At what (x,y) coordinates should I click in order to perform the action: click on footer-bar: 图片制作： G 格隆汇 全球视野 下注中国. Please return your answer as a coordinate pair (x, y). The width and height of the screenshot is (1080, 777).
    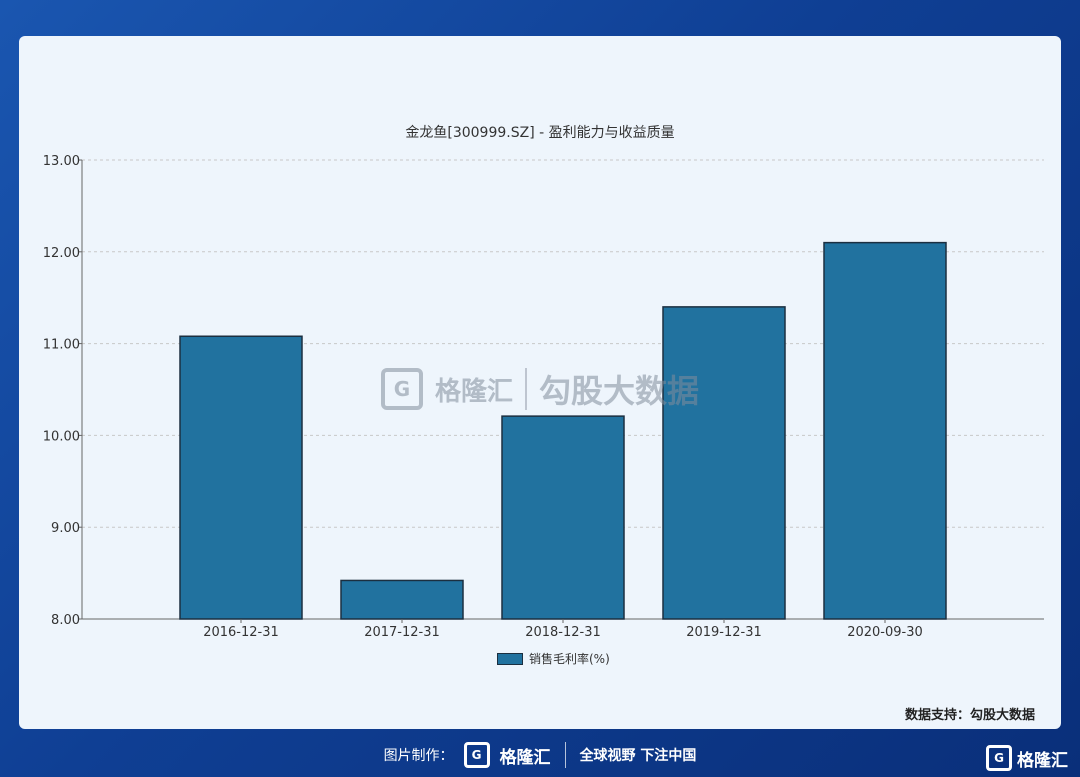
    Looking at the image, I should click on (540, 755).